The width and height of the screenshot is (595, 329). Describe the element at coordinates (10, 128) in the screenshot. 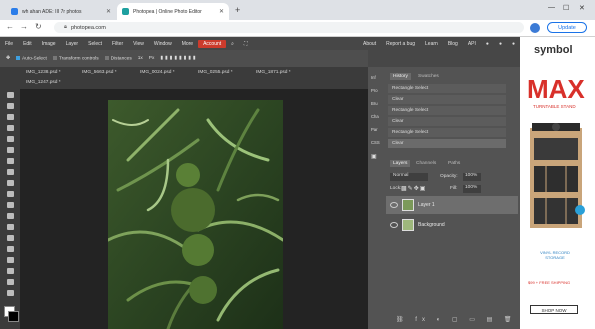

I see `magic-wand-icon` at that location.